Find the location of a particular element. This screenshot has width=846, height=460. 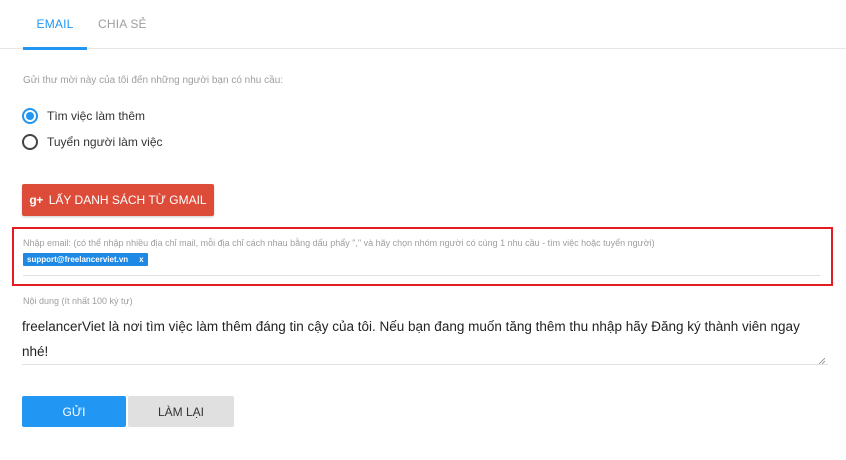

content-field-underline is located at coordinates (425, 364).